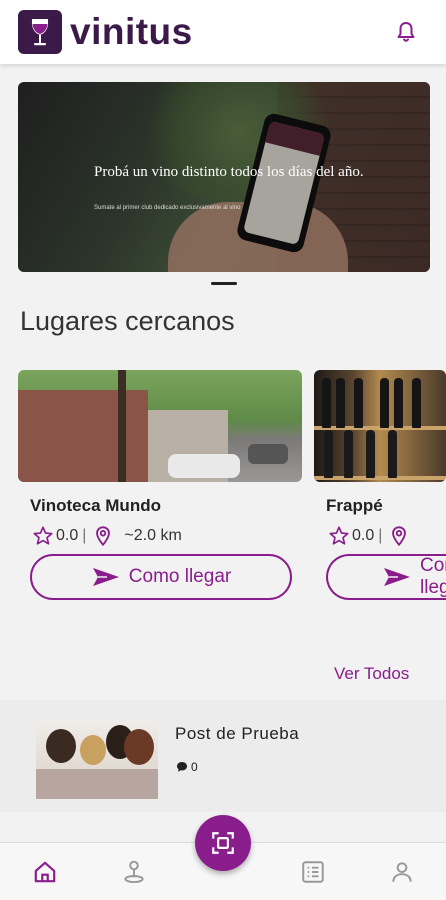  Describe the element at coordinates (40, 32) in the screenshot. I see `wine-glass-icon` at that location.